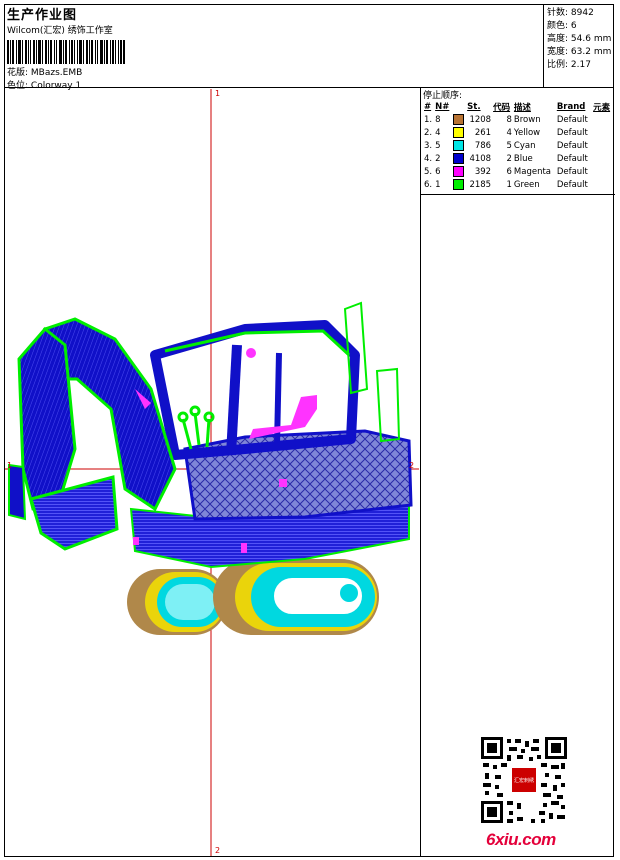  I want to click on stat-value: 6, so click(573, 26).